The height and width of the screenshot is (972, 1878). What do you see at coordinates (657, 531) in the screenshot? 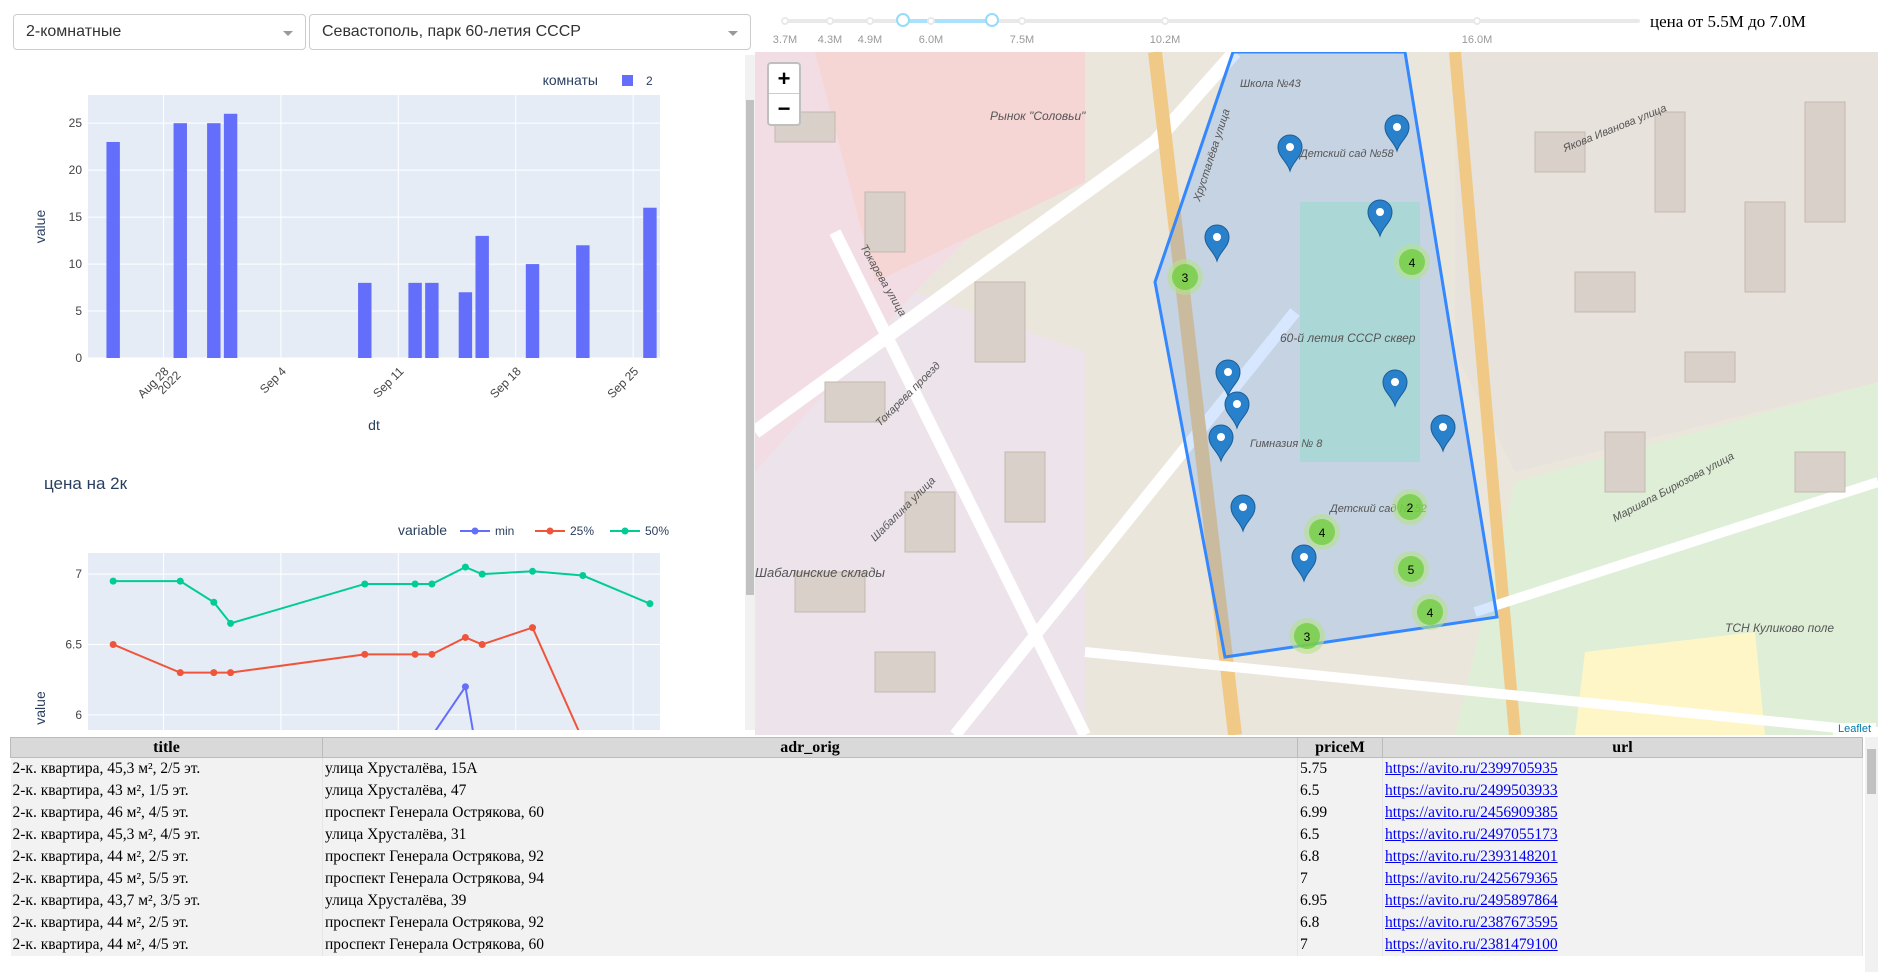
I see `legend-item-label: 50%` at bounding box center [657, 531].